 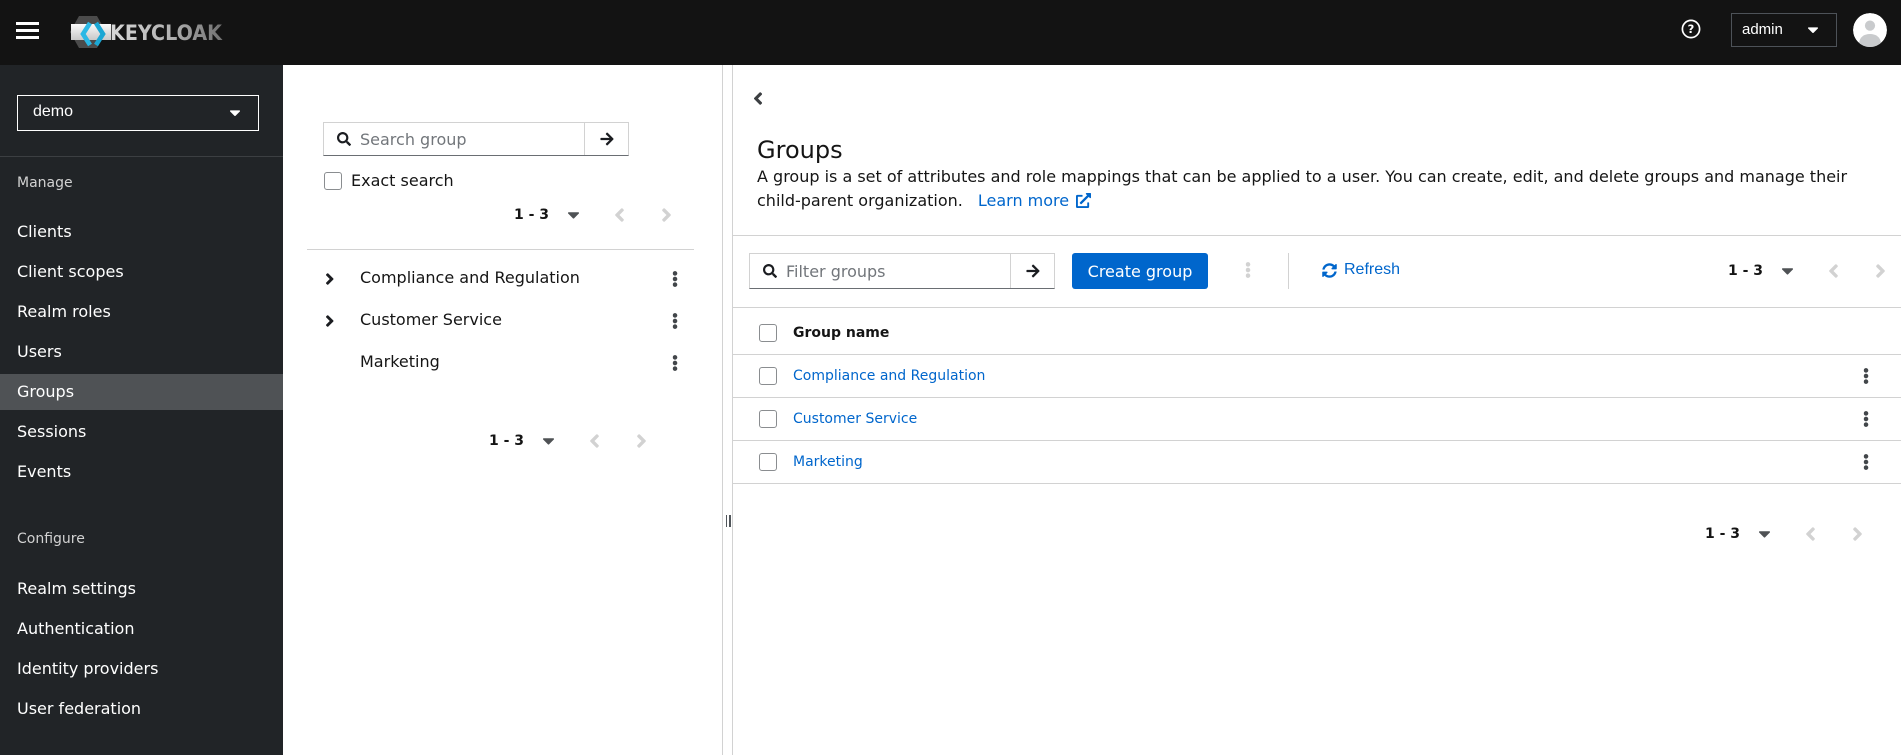 I want to click on group-link: Customer Service, so click(x=855, y=419).